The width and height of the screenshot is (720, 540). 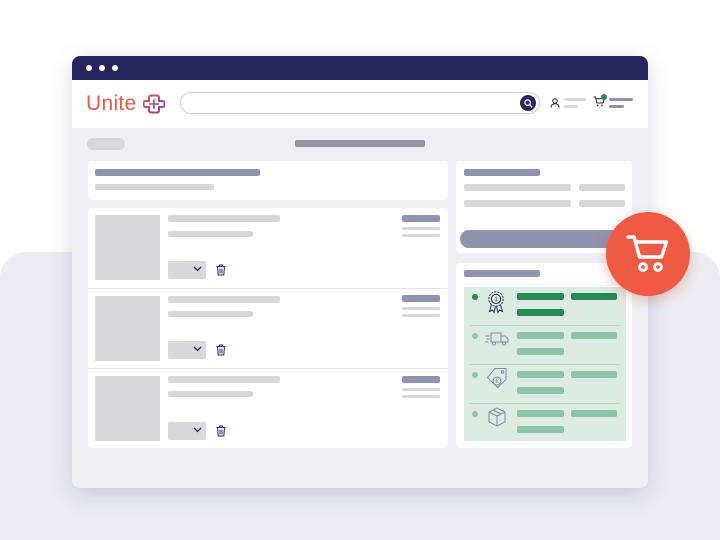 I want to click on search-button, so click(x=528, y=103).